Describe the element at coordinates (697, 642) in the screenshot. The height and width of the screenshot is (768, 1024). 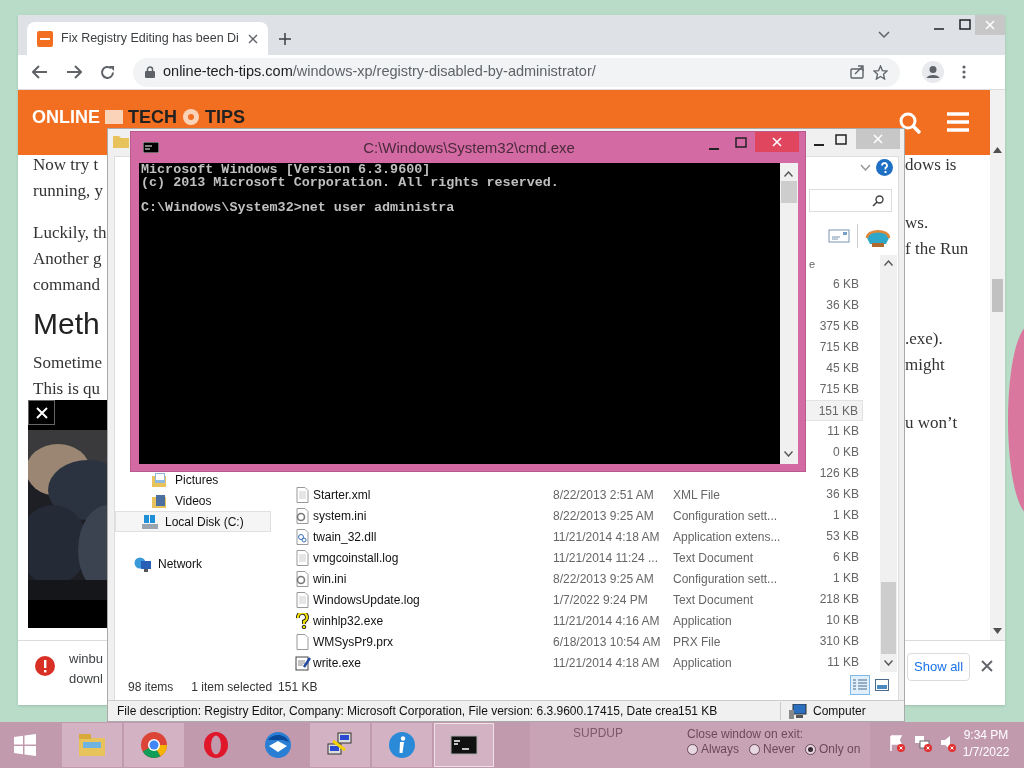
I see `type-cell-text: PRX File` at that location.